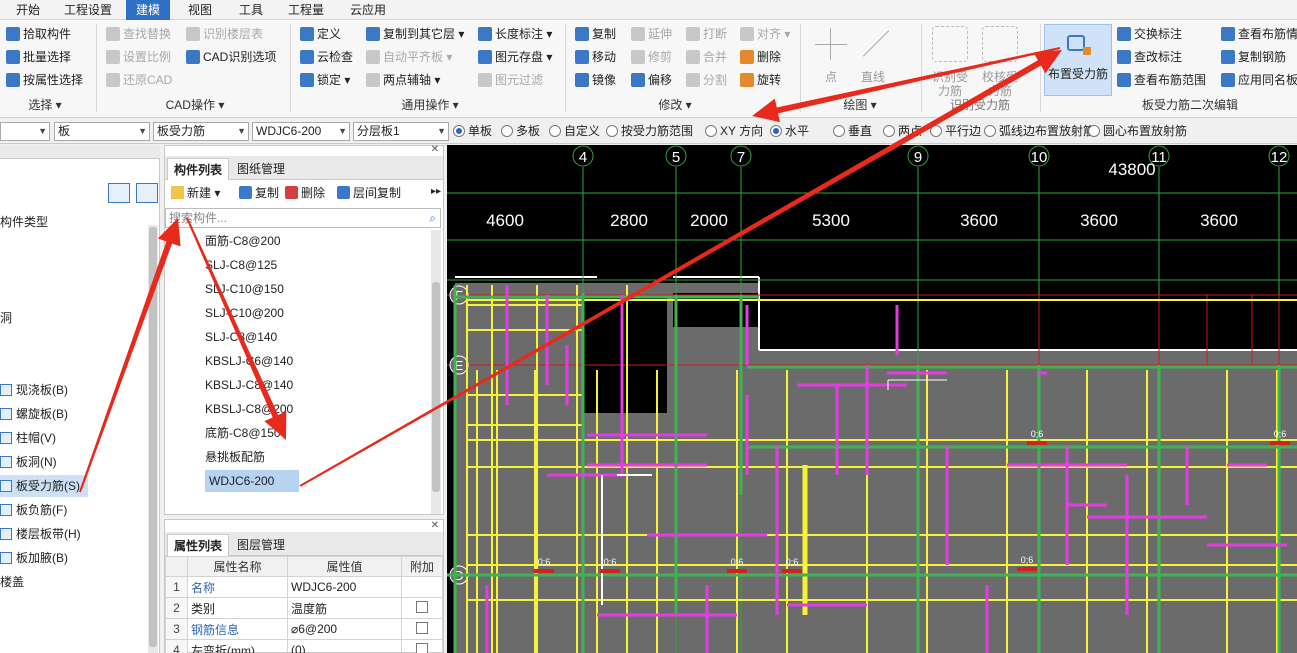  Describe the element at coordinates (45, 105) in the screenshot. I see `group-select-title: 选择 ▾` at that location.